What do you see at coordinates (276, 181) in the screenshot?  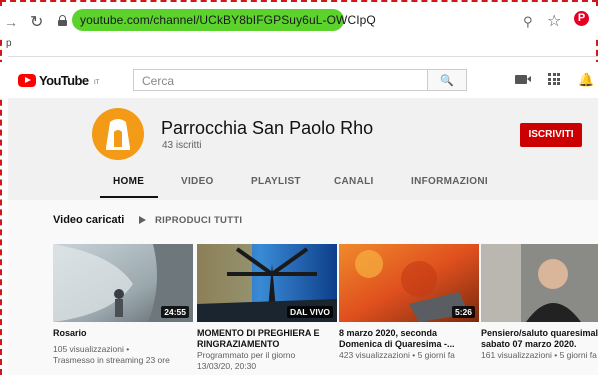 I see `tab-playlist: PLAYLIST` at bounding box center [276, 181].